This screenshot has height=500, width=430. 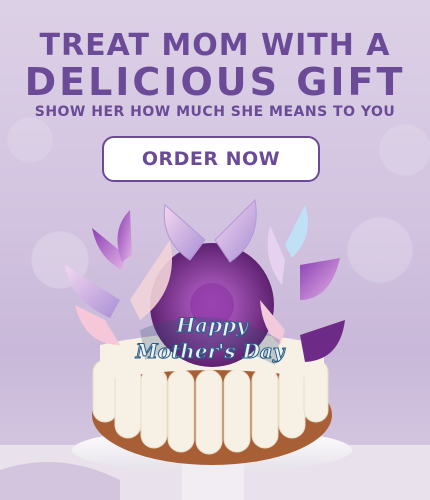 I want to click on topper-text-happy: Happy, so click(x=212, y=325).